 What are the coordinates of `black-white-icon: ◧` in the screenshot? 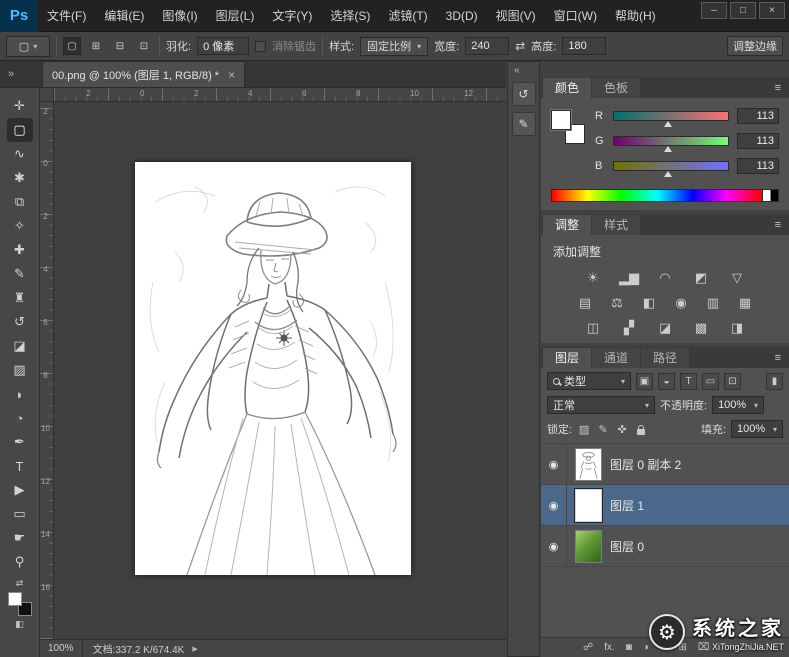 It's located at (649, 302).